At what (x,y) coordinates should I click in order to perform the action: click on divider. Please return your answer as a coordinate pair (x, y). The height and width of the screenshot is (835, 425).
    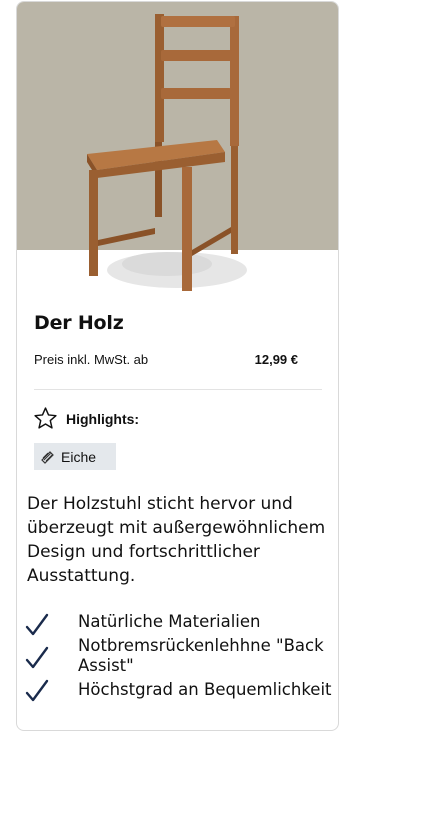
    Looking at the image, I should click on (178, 389).